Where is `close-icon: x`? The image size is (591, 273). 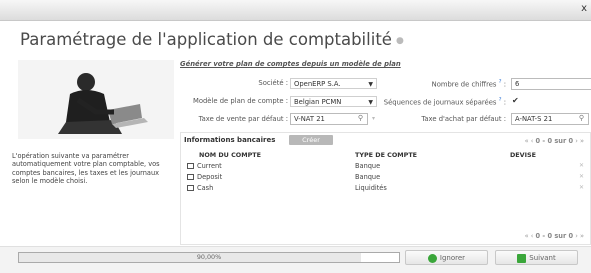
close-icon: x is located at coordinates (584, 8).